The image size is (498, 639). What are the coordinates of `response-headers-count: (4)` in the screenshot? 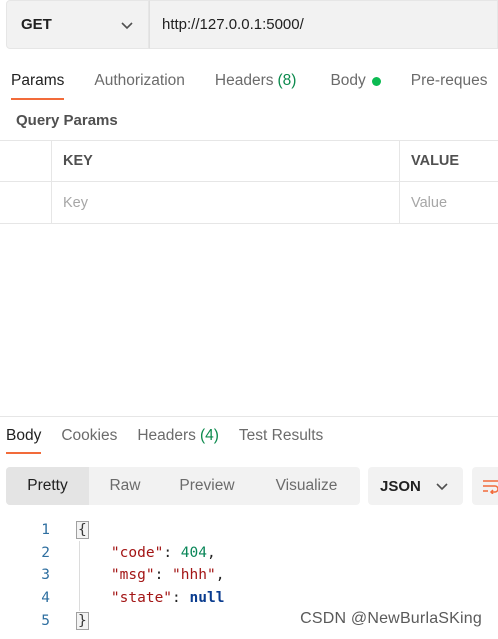 It's located at (209, 435).